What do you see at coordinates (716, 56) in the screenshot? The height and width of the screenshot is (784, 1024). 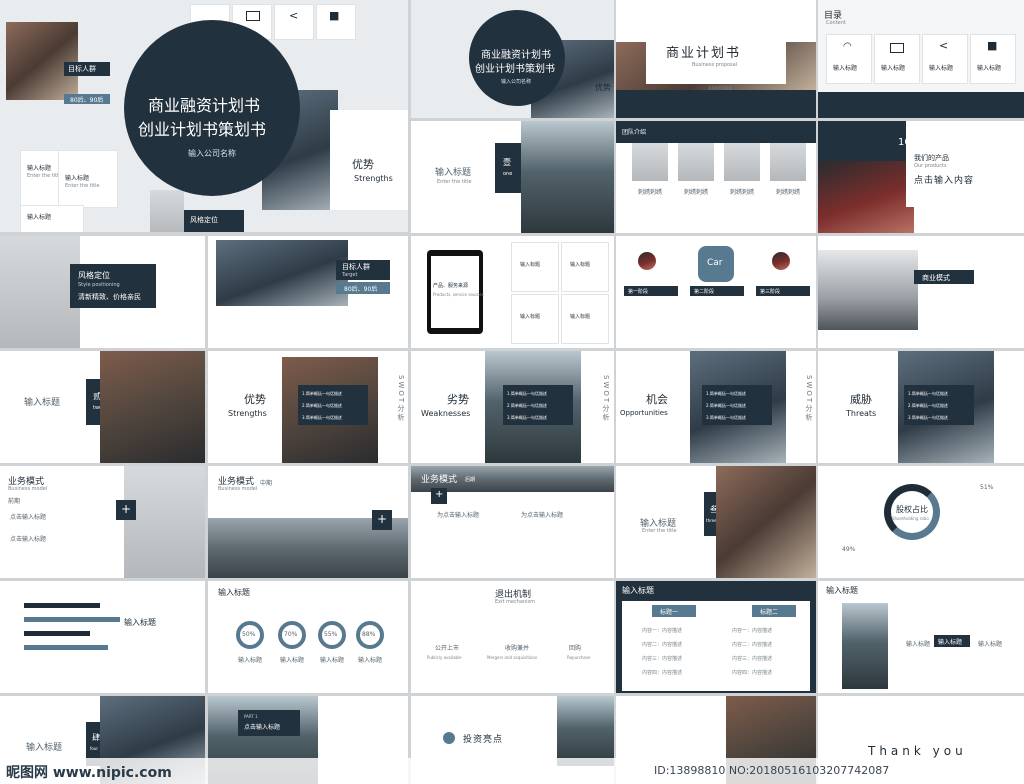 I see `proposal-card: 商业计划书 Business proposal` at bounding box center [716, 56].